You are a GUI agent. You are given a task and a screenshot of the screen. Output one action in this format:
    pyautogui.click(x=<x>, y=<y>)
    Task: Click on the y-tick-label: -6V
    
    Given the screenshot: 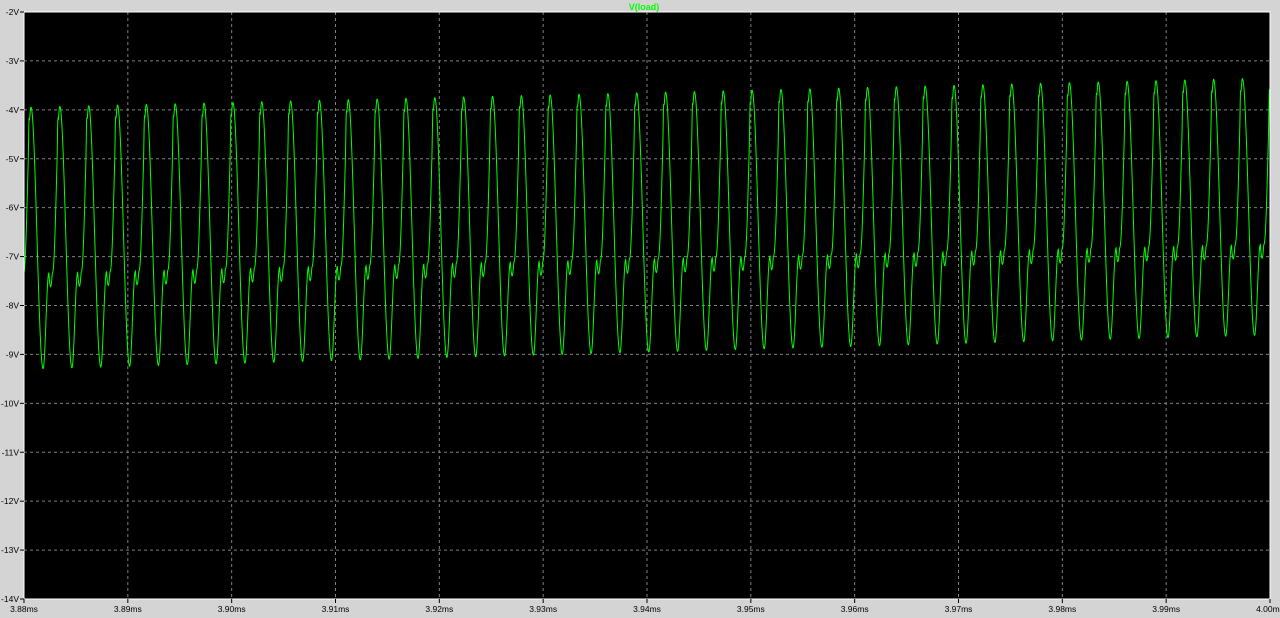 What is the action you would take?
    pyautogui.click(x=13, y=208)
    